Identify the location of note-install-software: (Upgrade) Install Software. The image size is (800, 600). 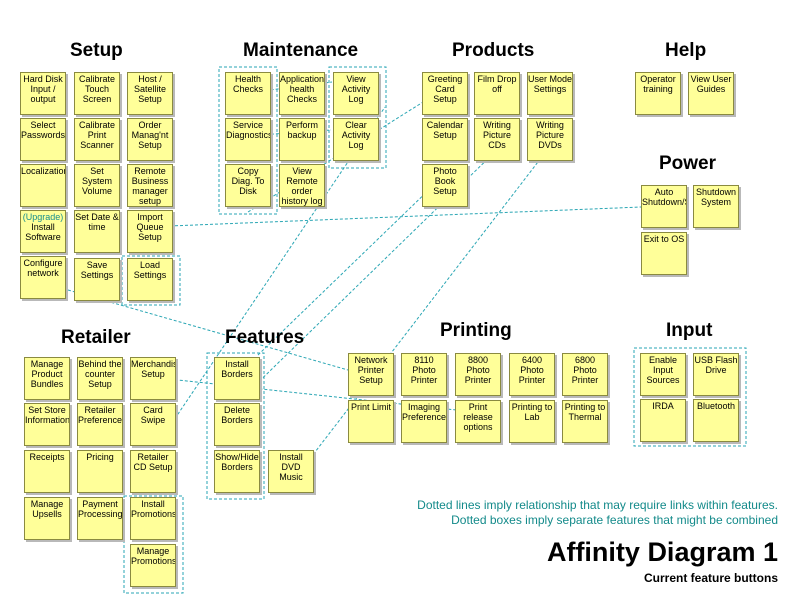
(43, 231).